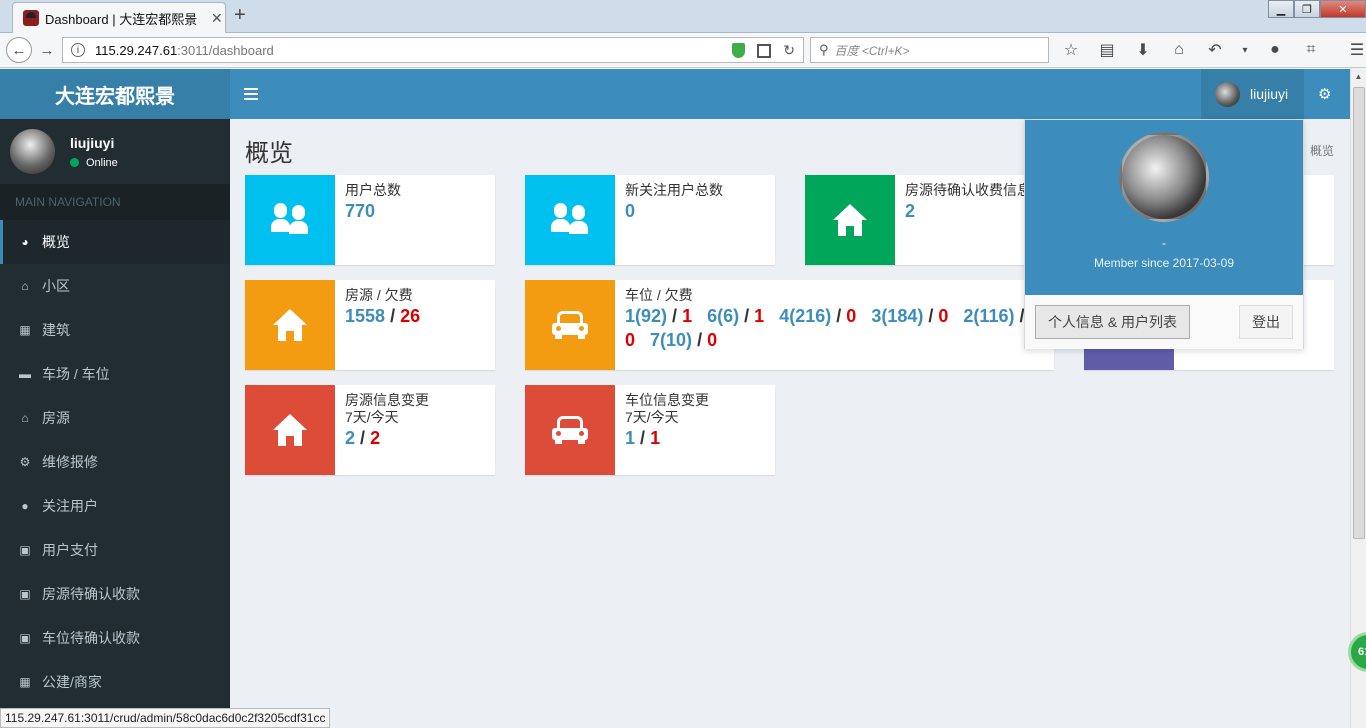 The image size is (1366, 728). I want to click on undo-icon: ↶, so click(1215, 50).